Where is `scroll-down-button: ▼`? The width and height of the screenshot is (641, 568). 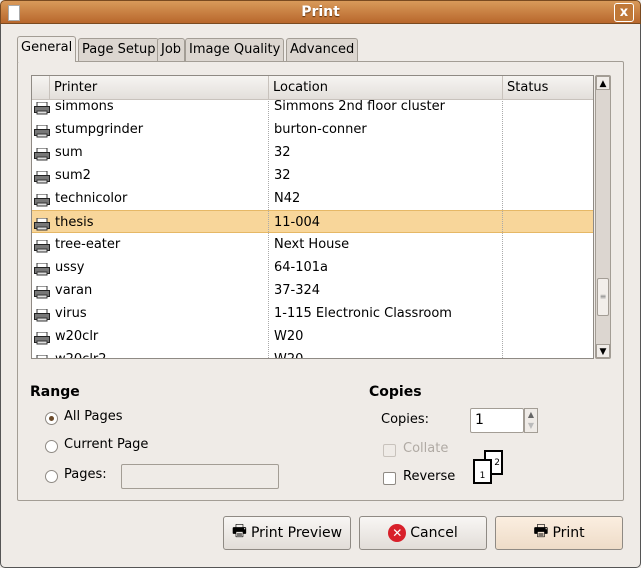 scroll-down-button: ▼ is located at coordinates (603, 351).